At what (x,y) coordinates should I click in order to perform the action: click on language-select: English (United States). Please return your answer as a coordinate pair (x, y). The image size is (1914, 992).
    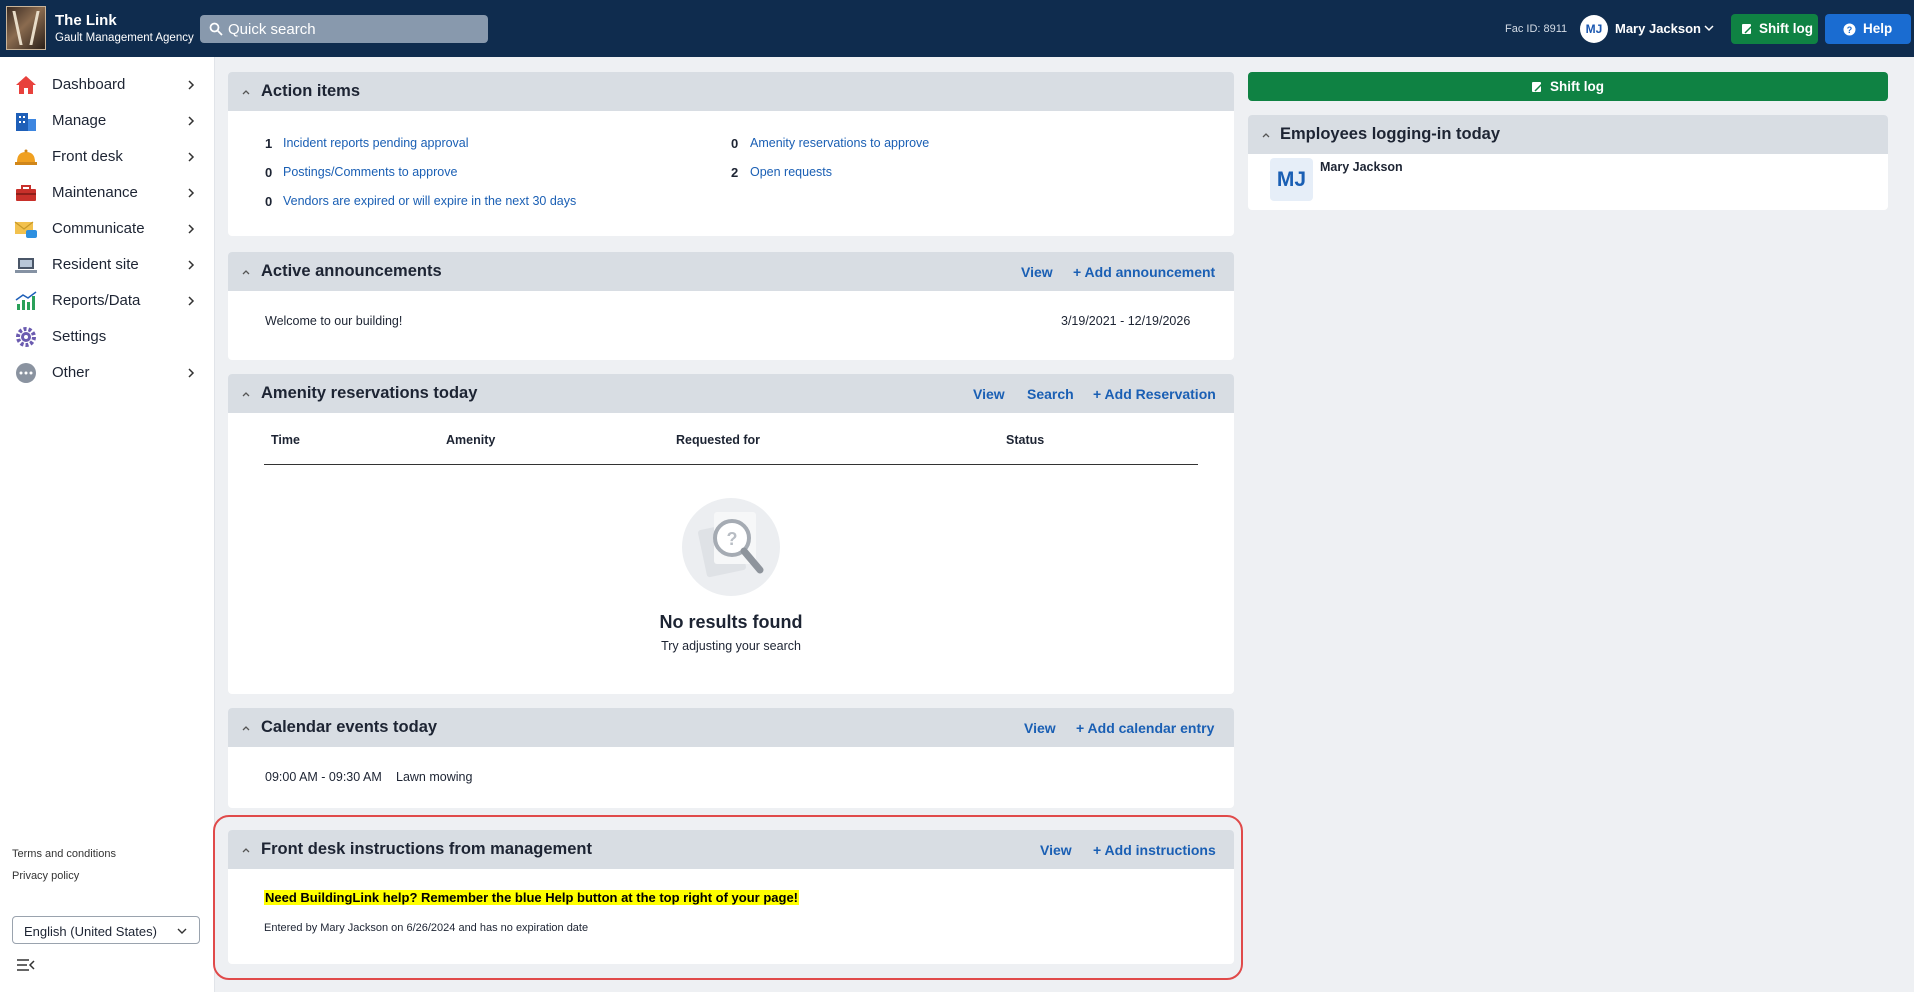
    Looking at the image, I should click on (106, 930).